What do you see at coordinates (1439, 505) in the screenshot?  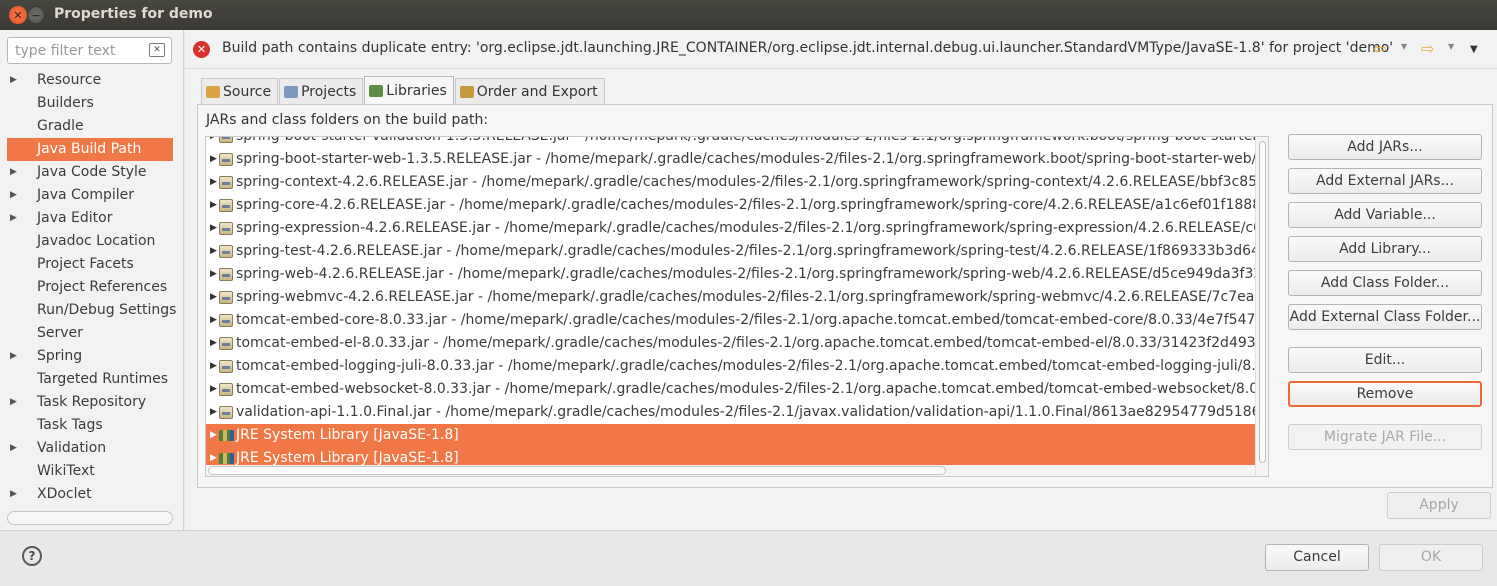 I see `apply-button: Apply` at bounding box center [1439, 505].